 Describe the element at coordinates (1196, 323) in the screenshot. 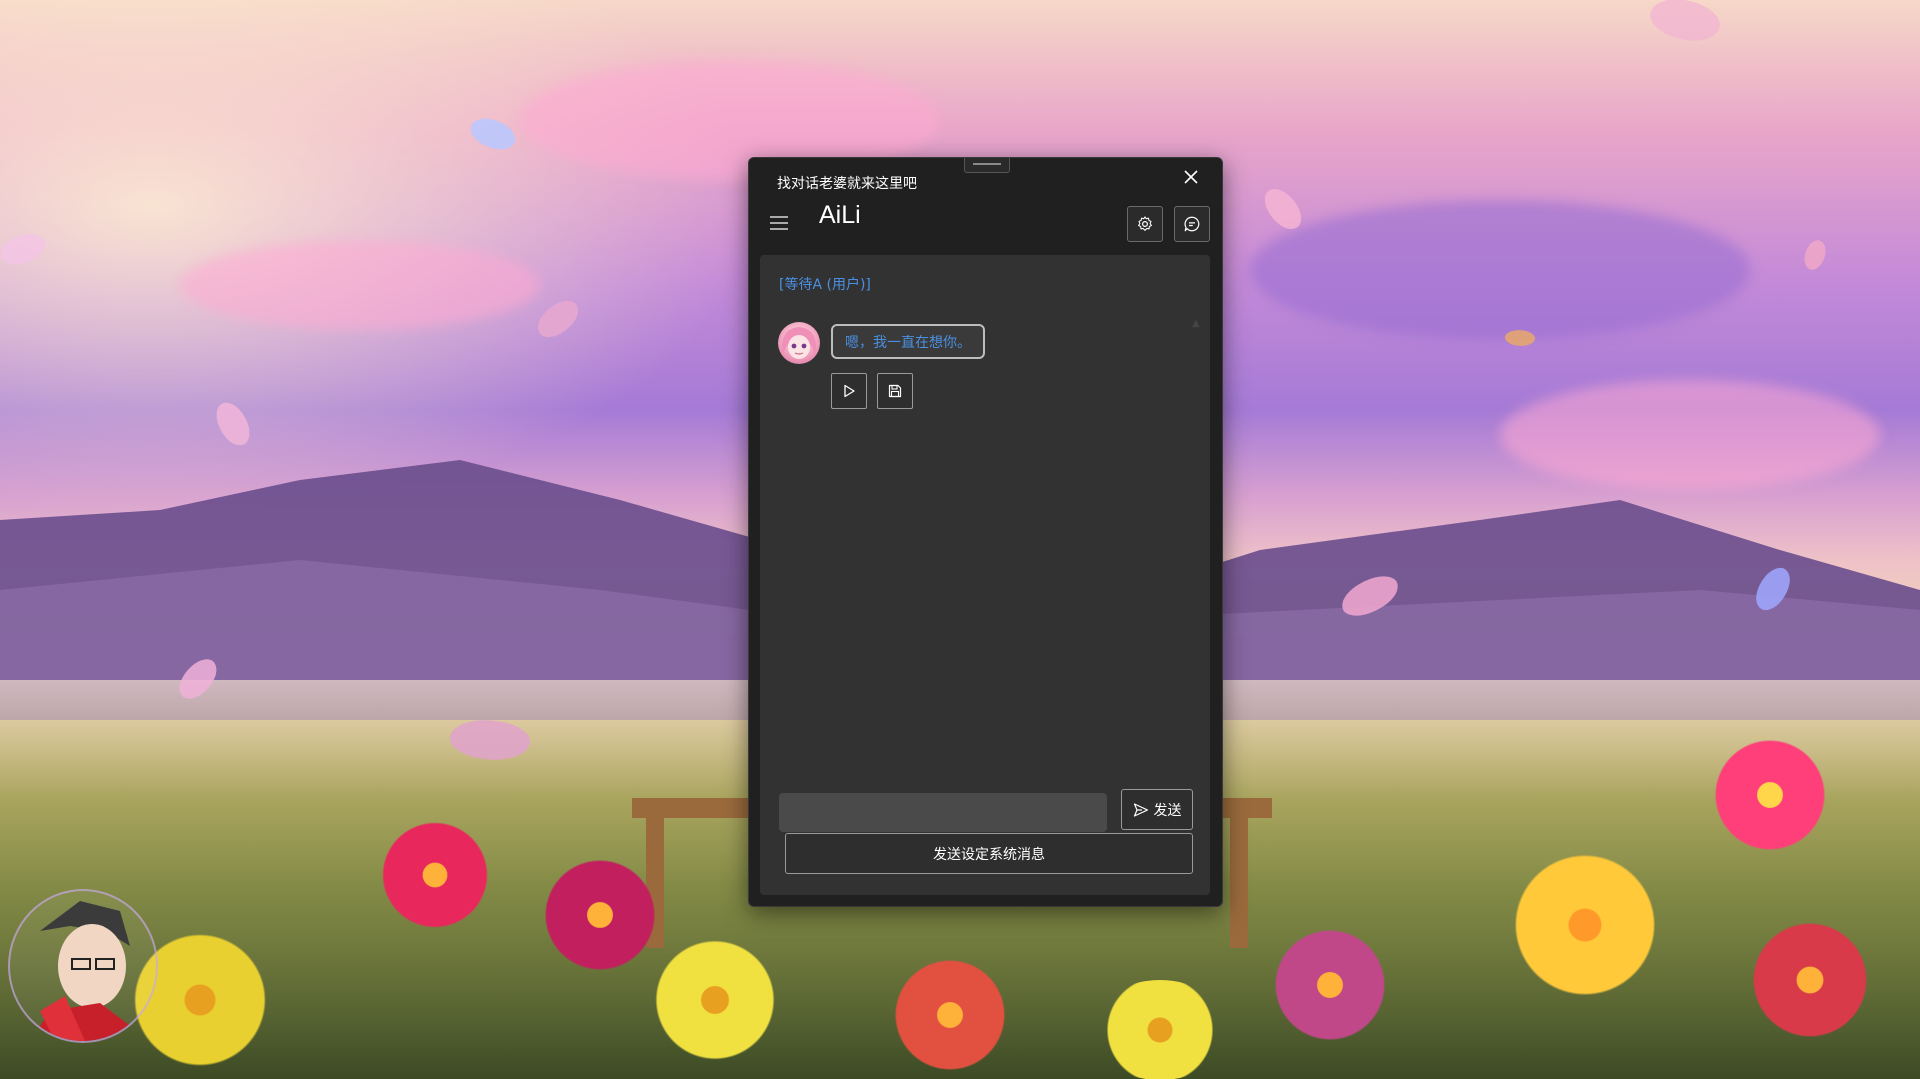

I see `scroll-up-icon: ▲` at that location.